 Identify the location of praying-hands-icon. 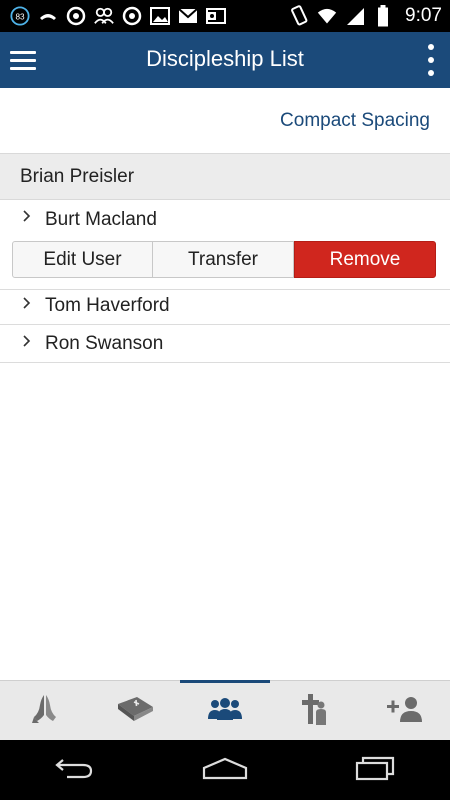
(45, 711).